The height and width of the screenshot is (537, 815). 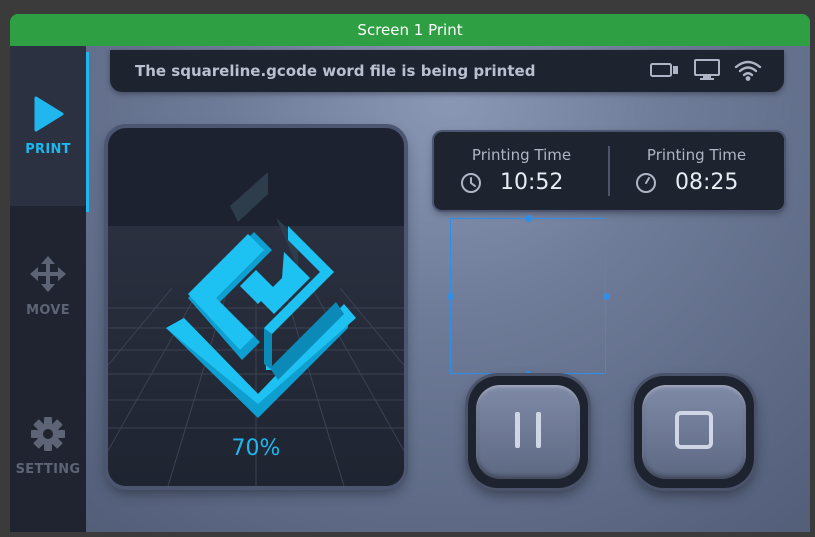 I want to click on stop-button, so click(x=694, y=432).